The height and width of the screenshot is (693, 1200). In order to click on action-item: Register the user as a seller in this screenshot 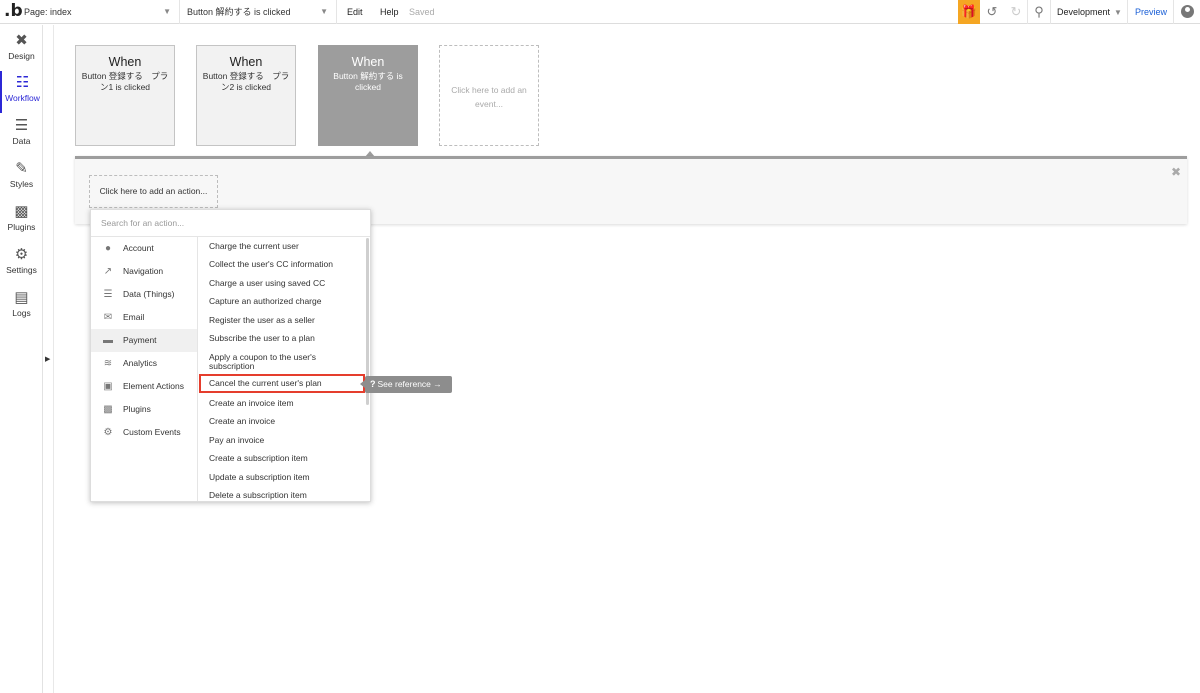, I will do `click(281, 320)`.